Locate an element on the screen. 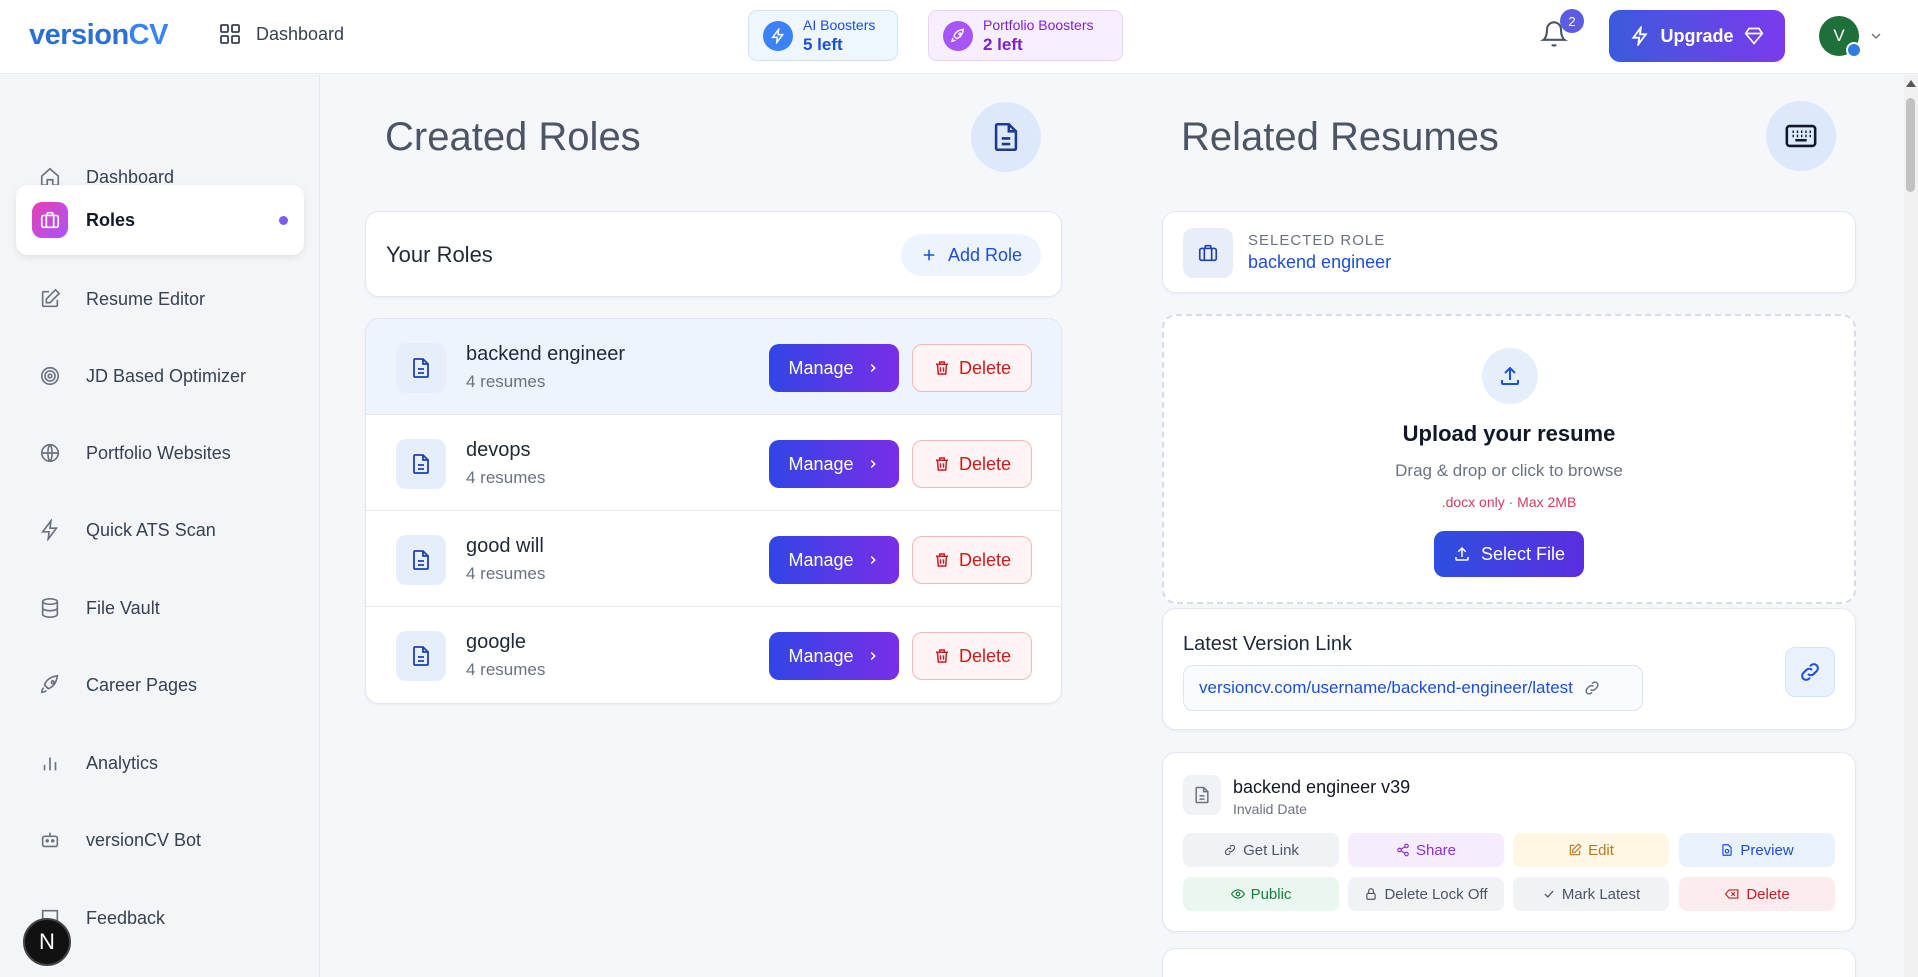 This screenshot has height=977, width=1918. delete-version-button: Delete is located at coordinates (1757, 894).